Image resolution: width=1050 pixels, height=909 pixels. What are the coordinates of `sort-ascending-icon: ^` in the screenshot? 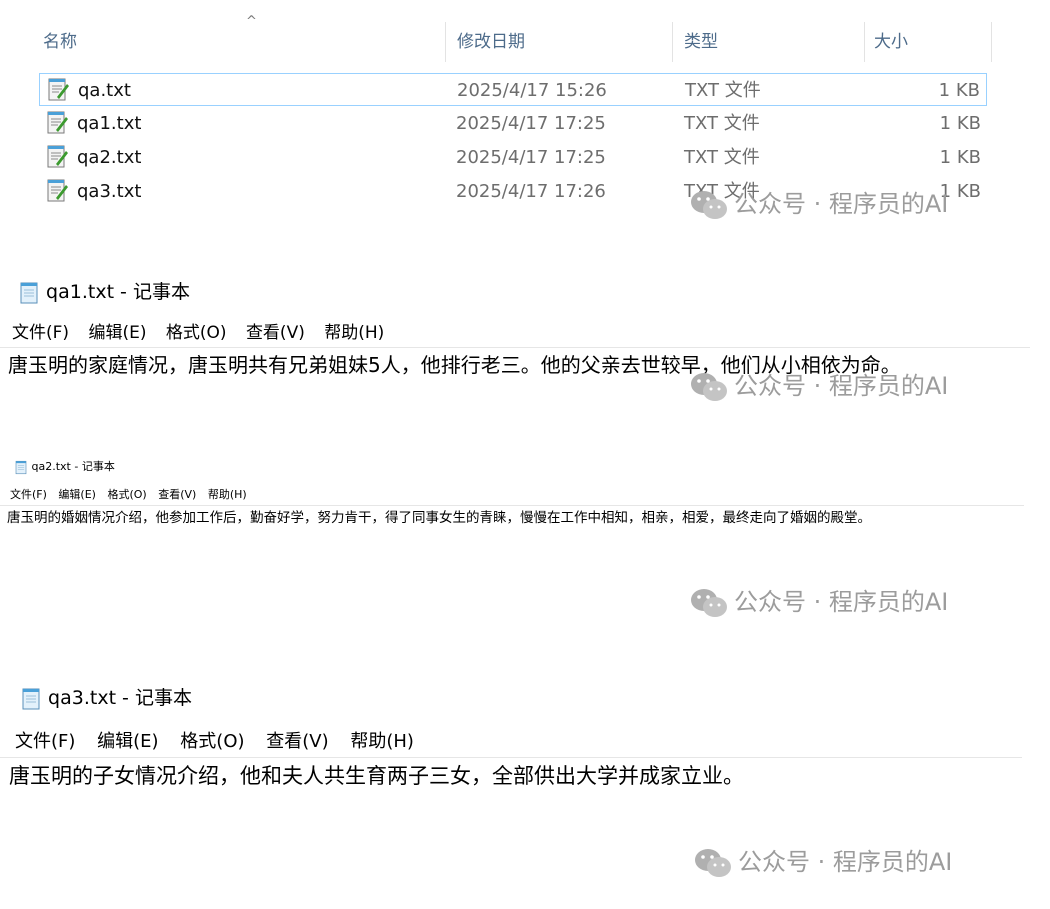 It's located at (251, 21).